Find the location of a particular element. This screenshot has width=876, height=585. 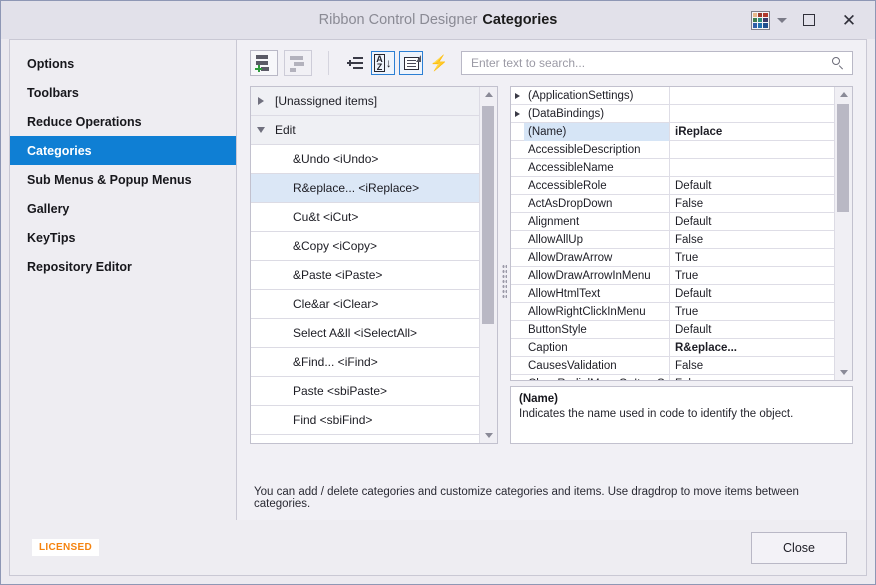

alphabetical-sort-button: A Z ↓ is located at coordinates (383, 63).